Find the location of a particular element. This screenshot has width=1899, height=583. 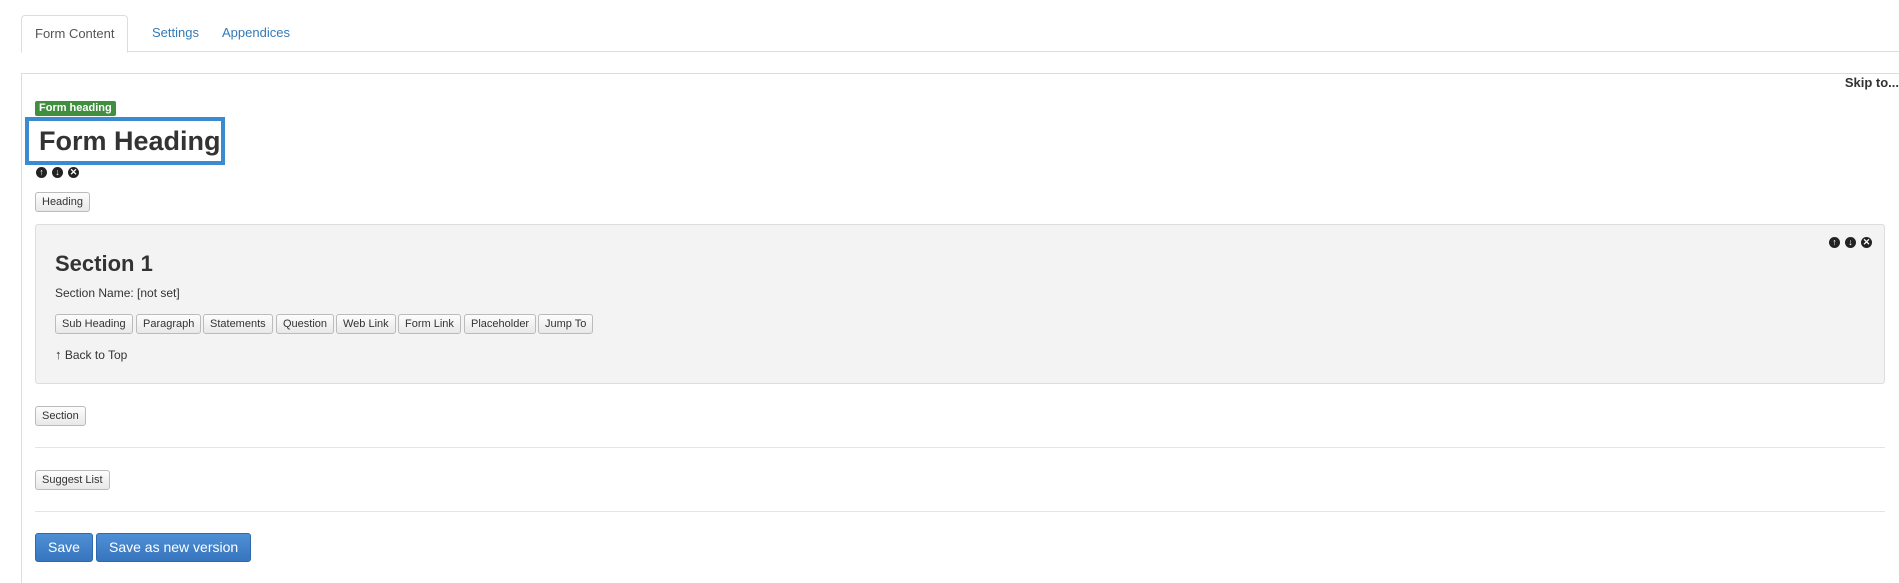

form-heading-editable: Form Heading is located at coordinates (125, 141).